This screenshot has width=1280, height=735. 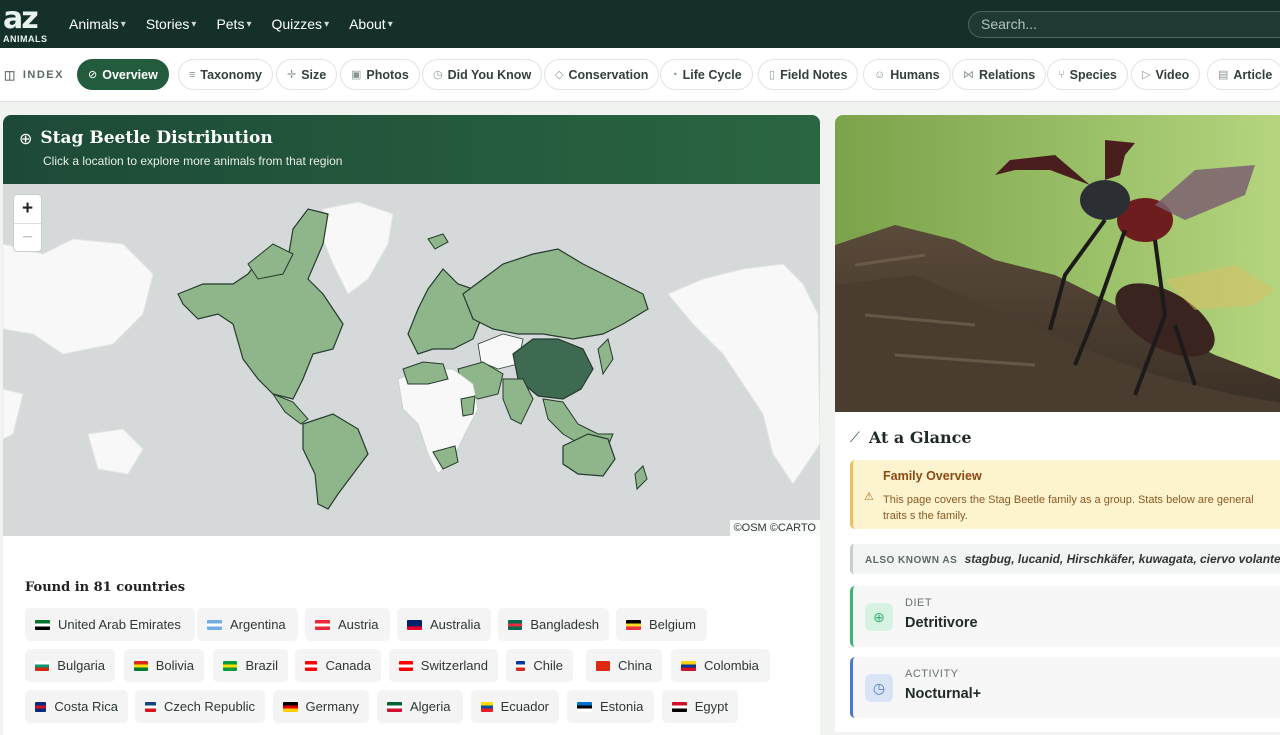 I want to click on tab-size: ✛ Size, so click(x=307, y=74).